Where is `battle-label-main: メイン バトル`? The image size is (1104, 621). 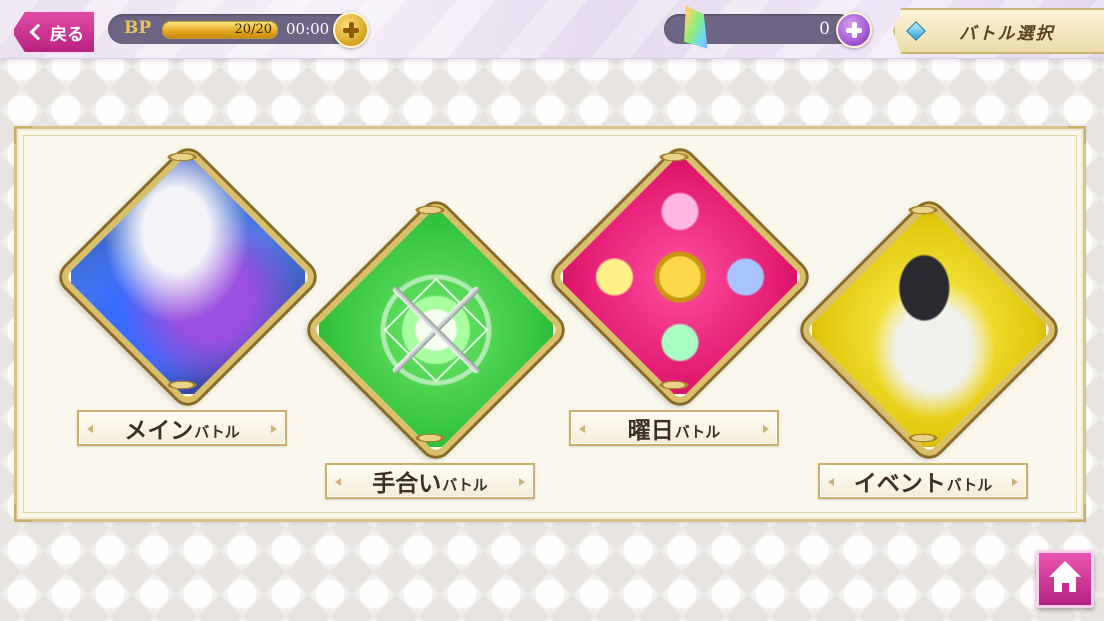 battle-label-main: メイン バトル is located at coordinates (182, 428).